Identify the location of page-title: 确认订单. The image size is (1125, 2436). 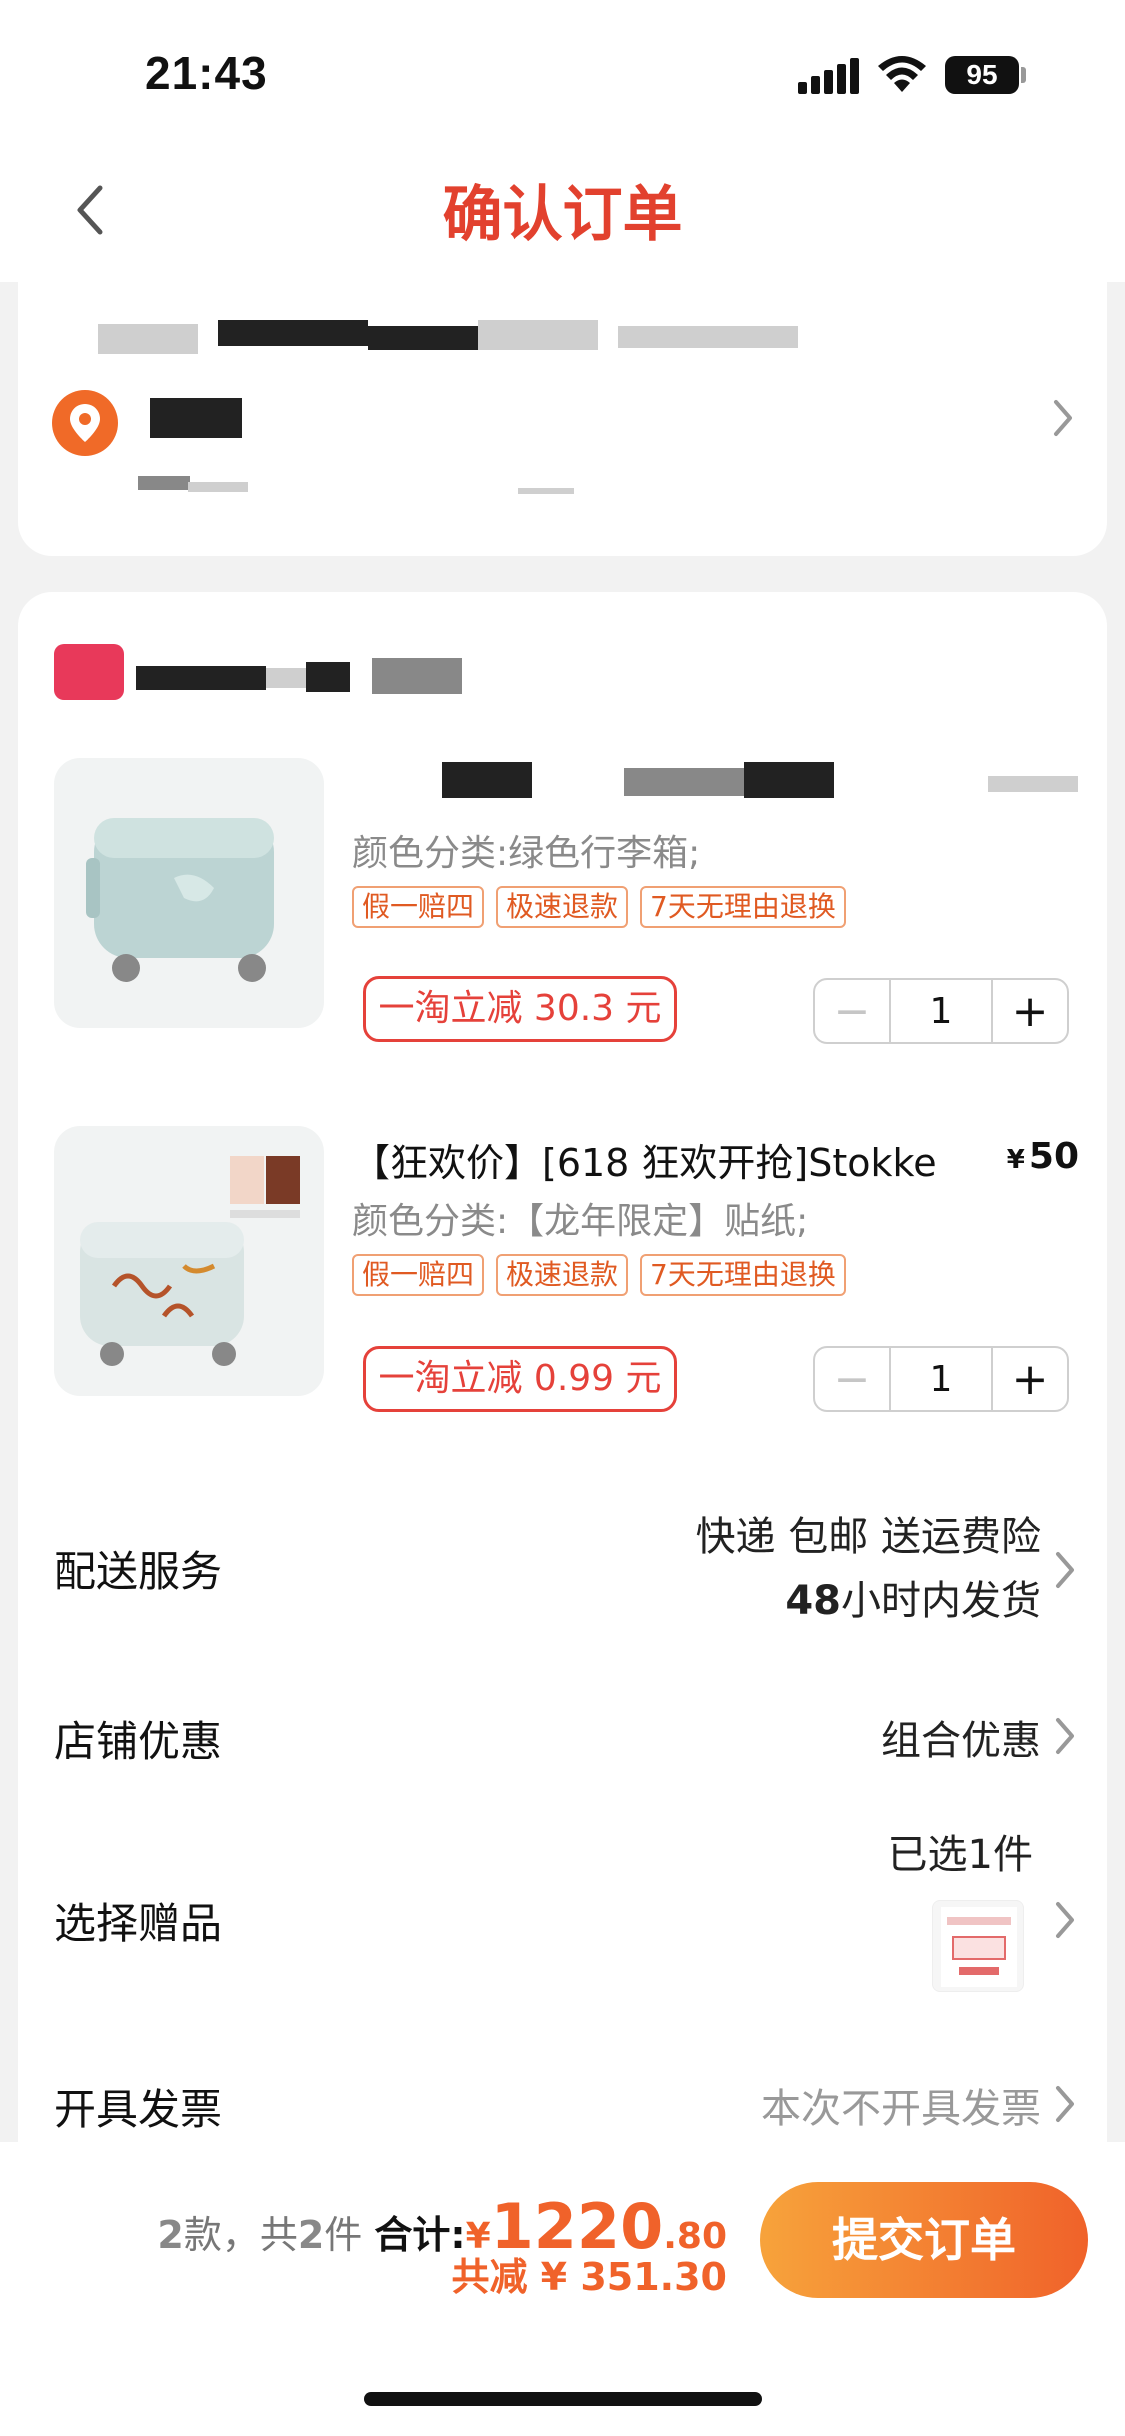
(562, 215).